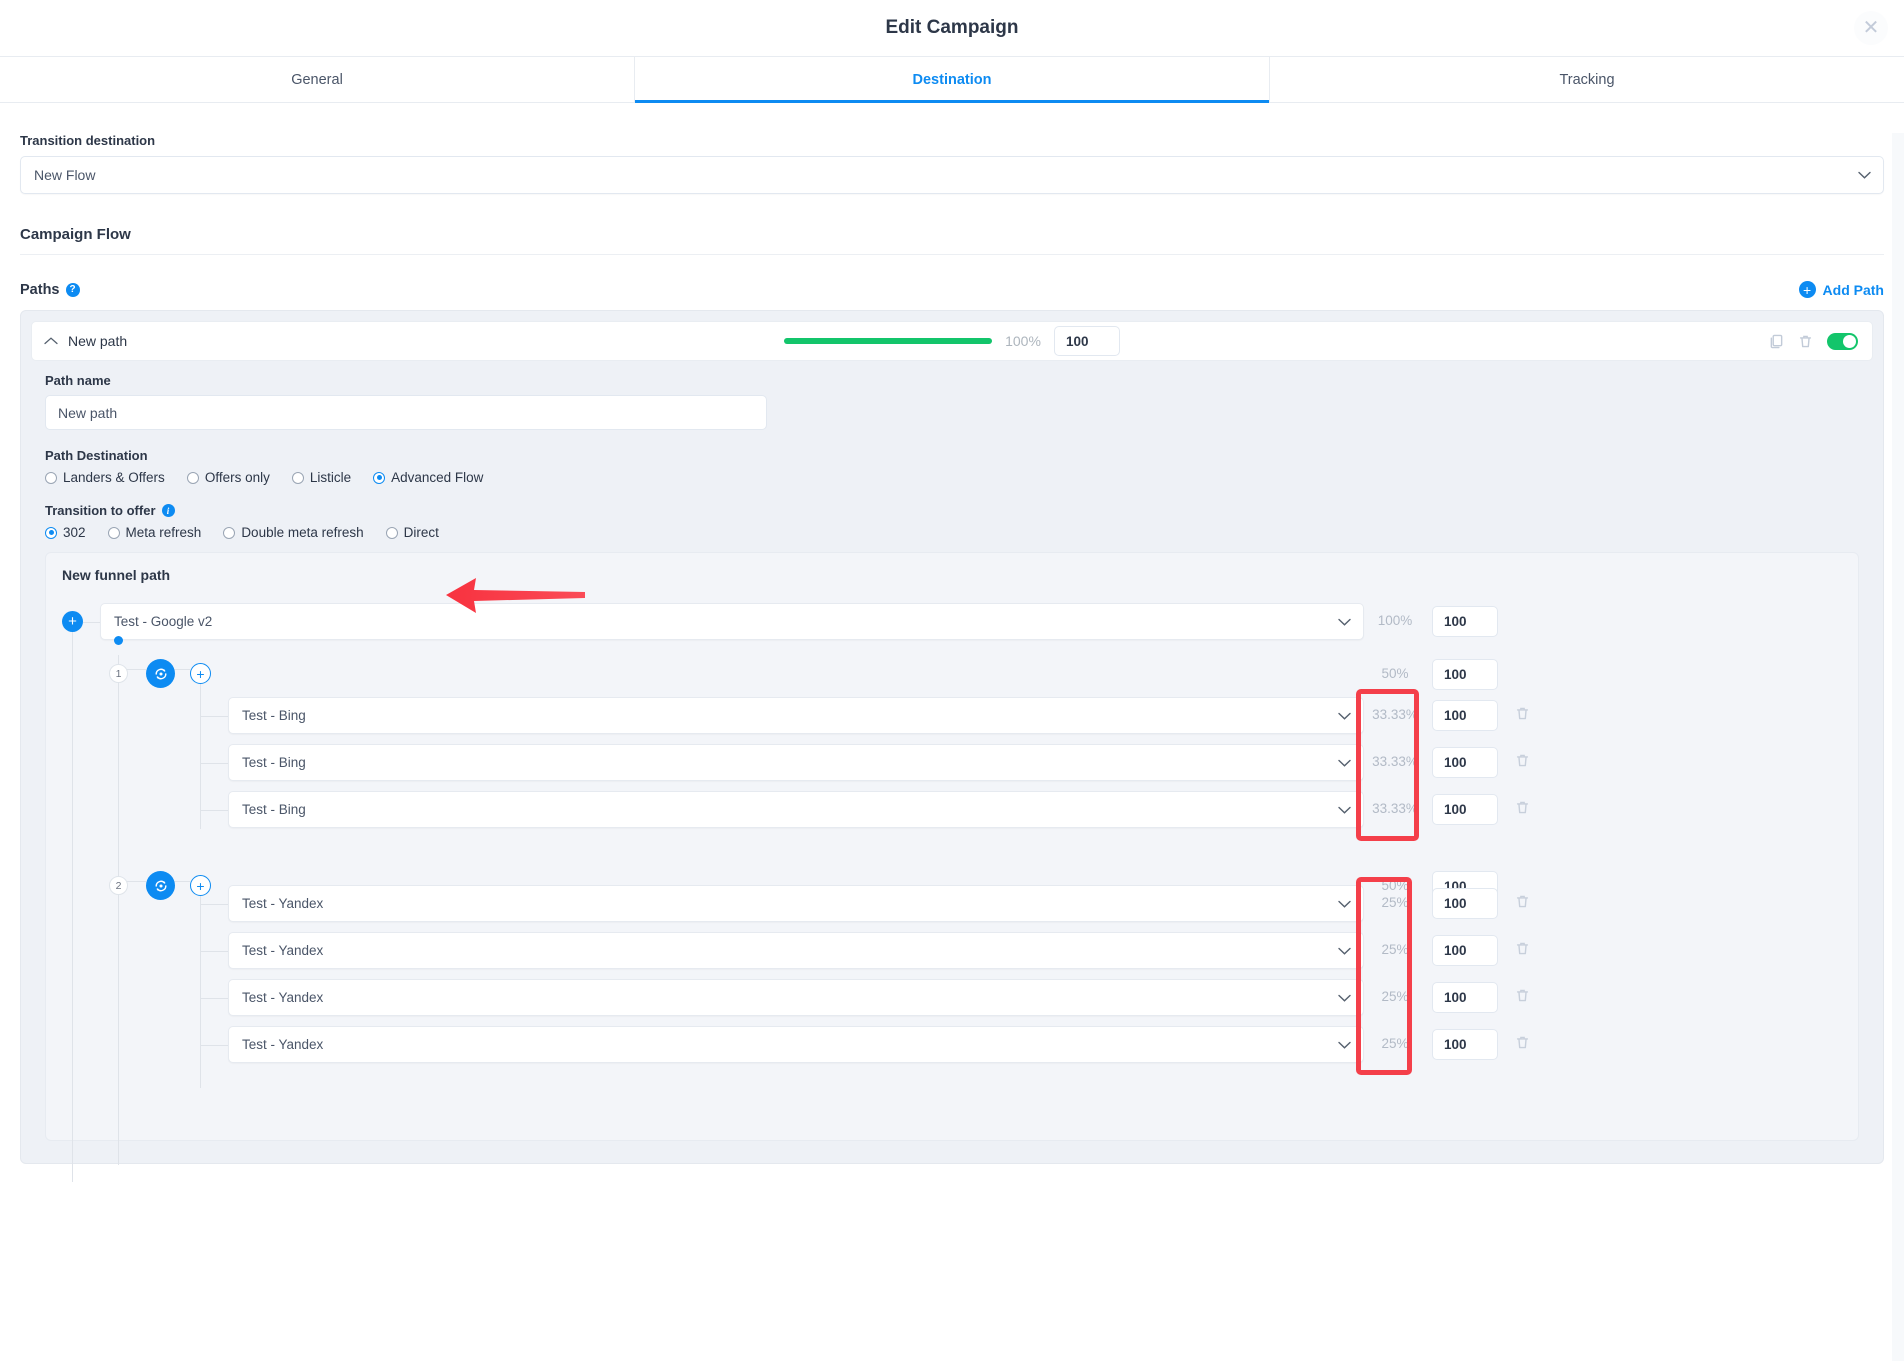 Image resolution: width=1904 pixels, height=1361 pixels. I want to click on path-weight-input: 100, so click(1087, 341).